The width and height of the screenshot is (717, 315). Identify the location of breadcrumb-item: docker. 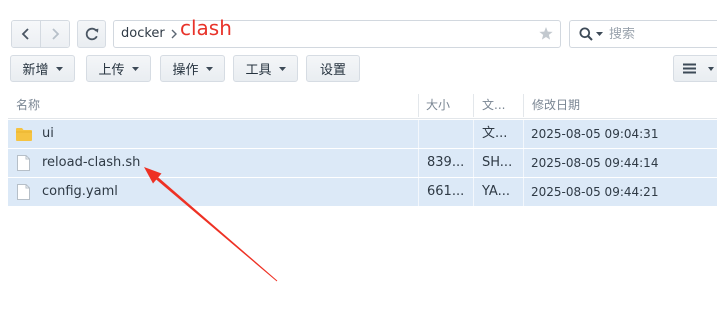
(143, 34).